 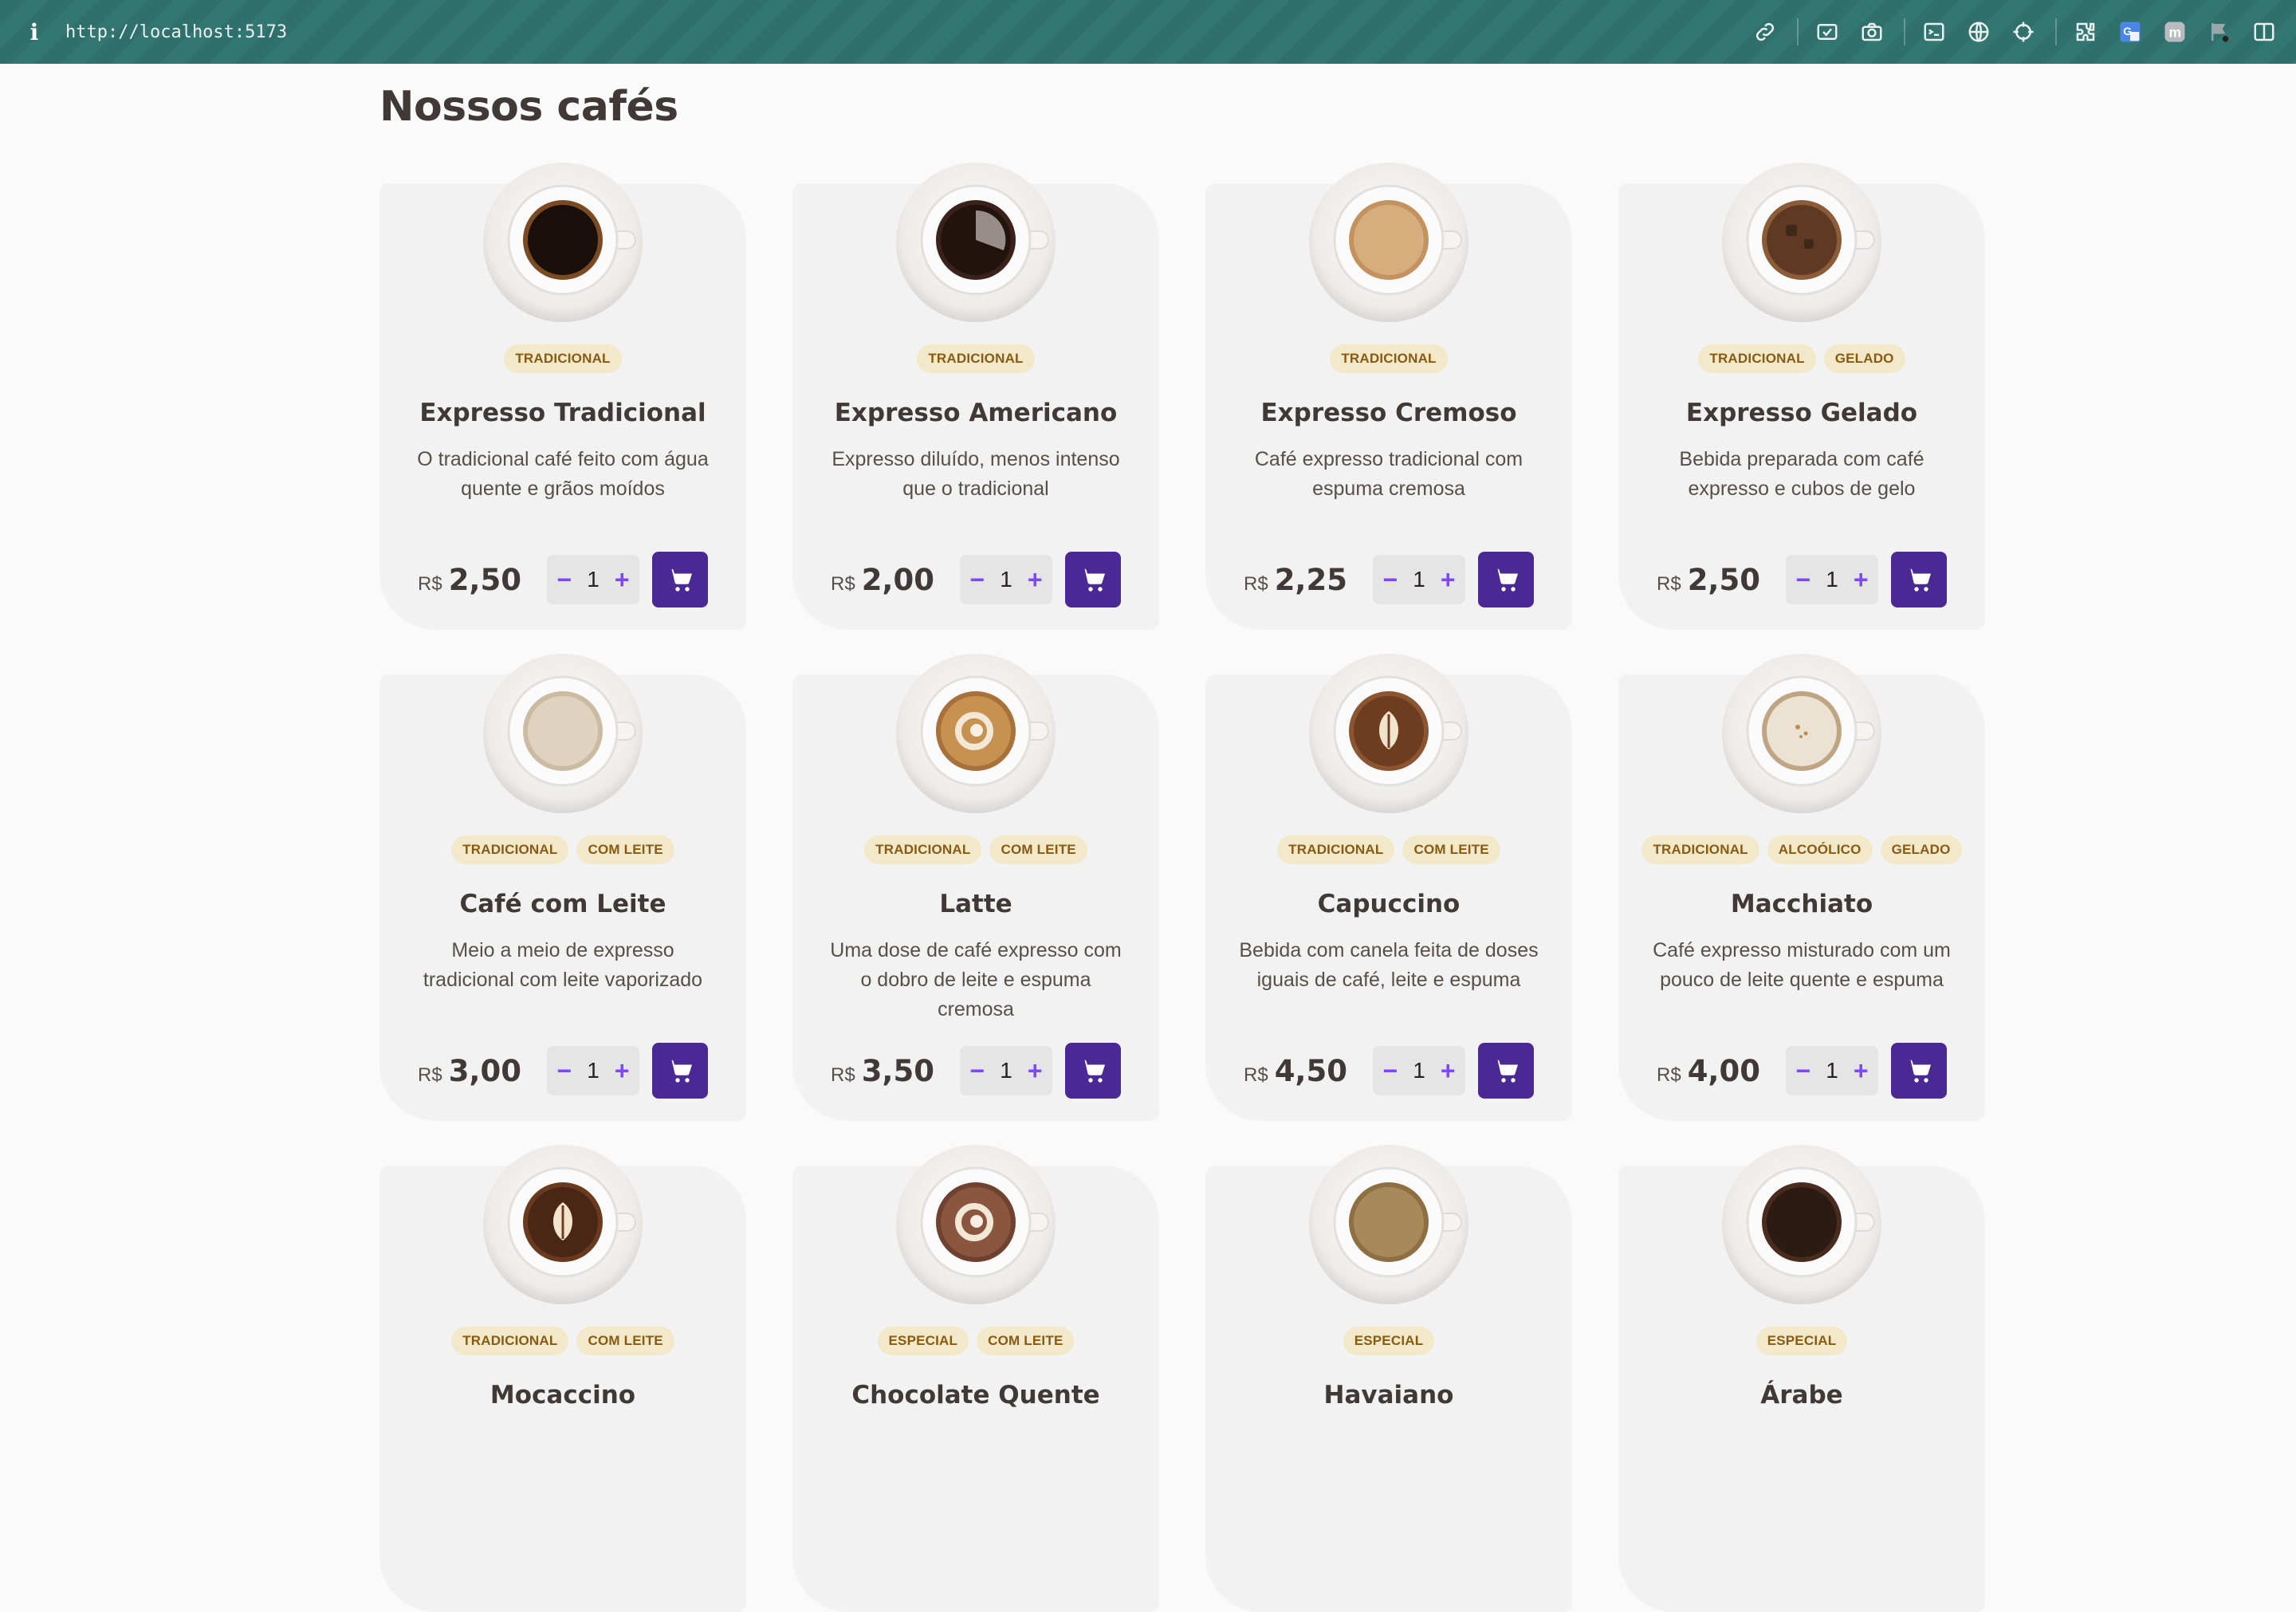 What do you see at coordinates (562, 1396) in the screenshot?
I see `product-name: Mocaccino` at bounding box center [562, 1396].